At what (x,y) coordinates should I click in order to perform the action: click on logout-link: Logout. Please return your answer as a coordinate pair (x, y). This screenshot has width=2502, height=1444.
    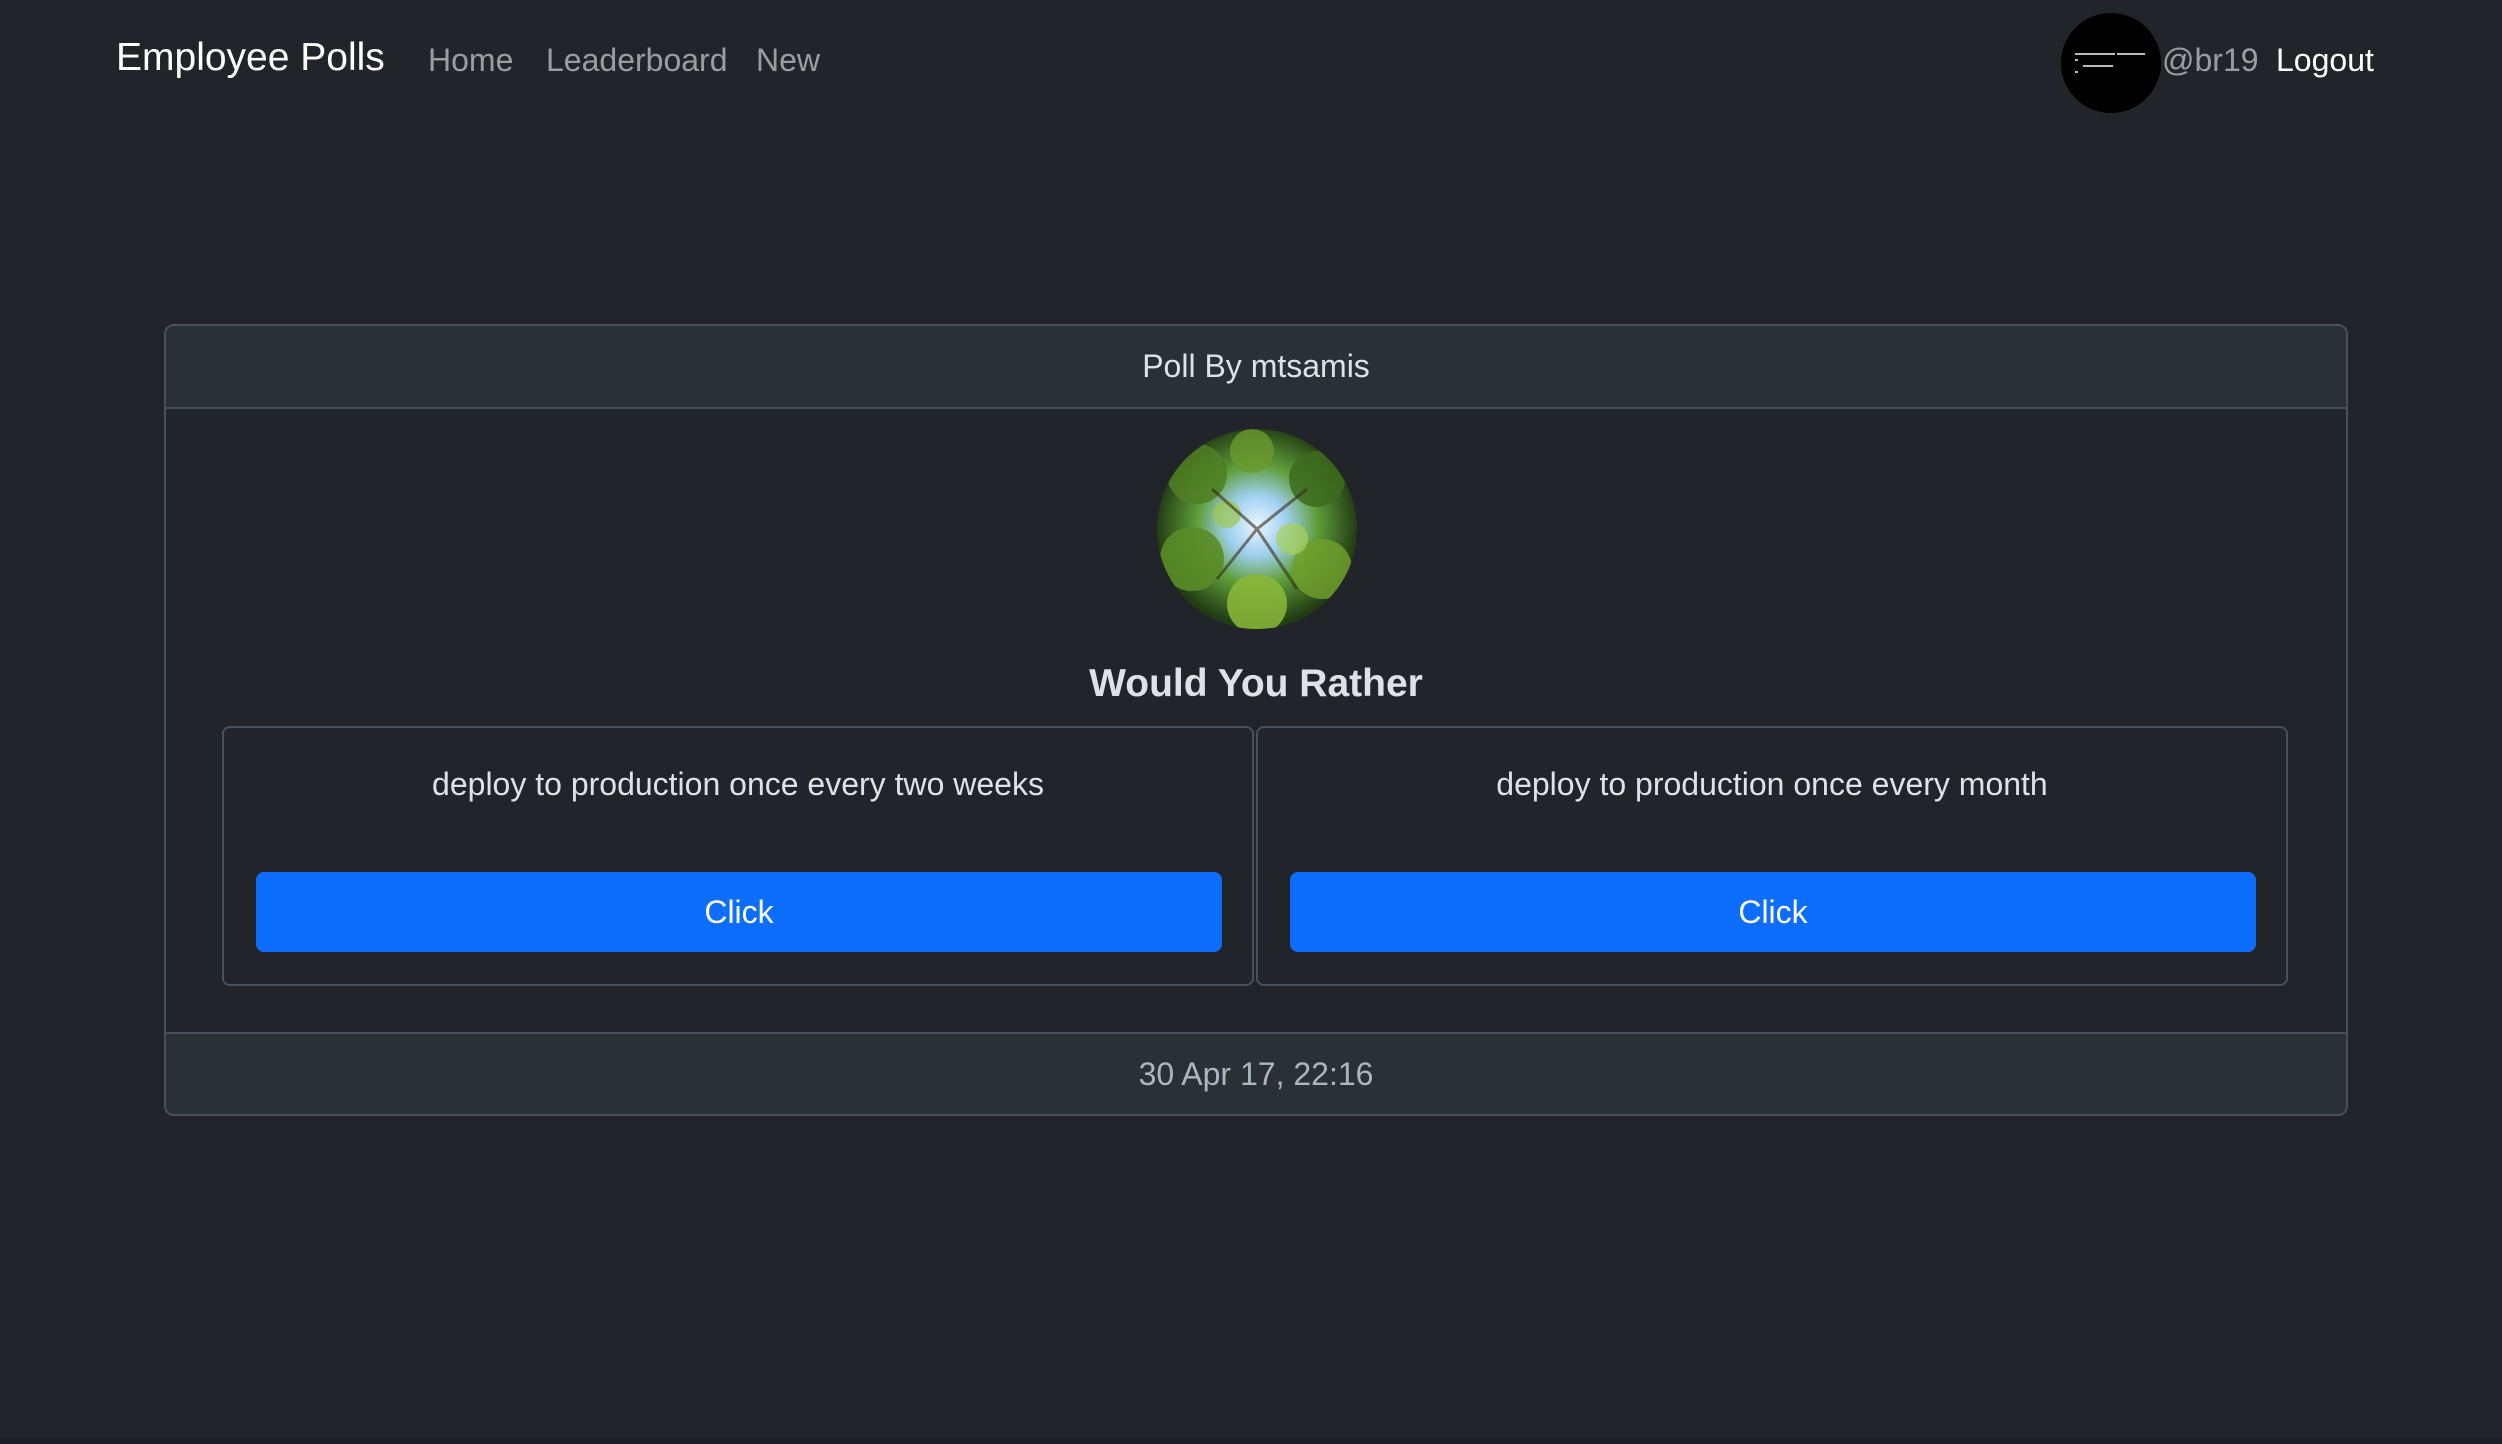
    Looking at the image, I should click on (2325, 60).